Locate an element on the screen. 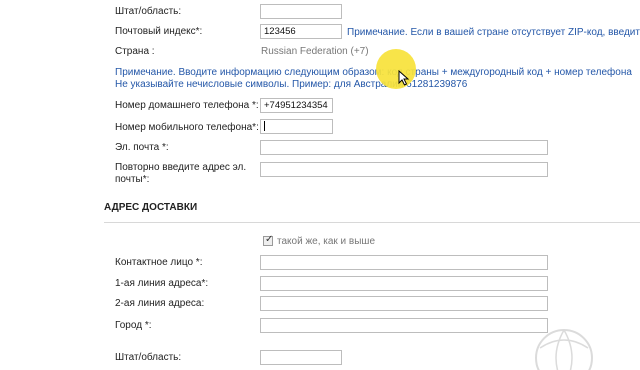 The image size is (640, 370). contact-person-input is located at coordinates (404, 262).